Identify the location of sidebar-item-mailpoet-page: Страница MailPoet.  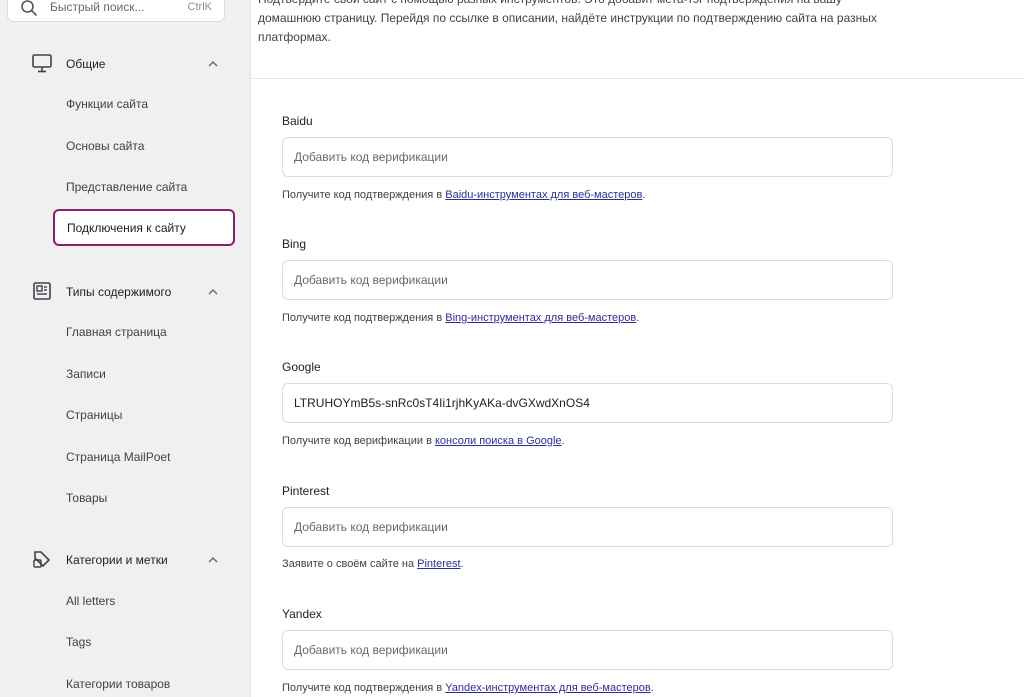
(118, 457).